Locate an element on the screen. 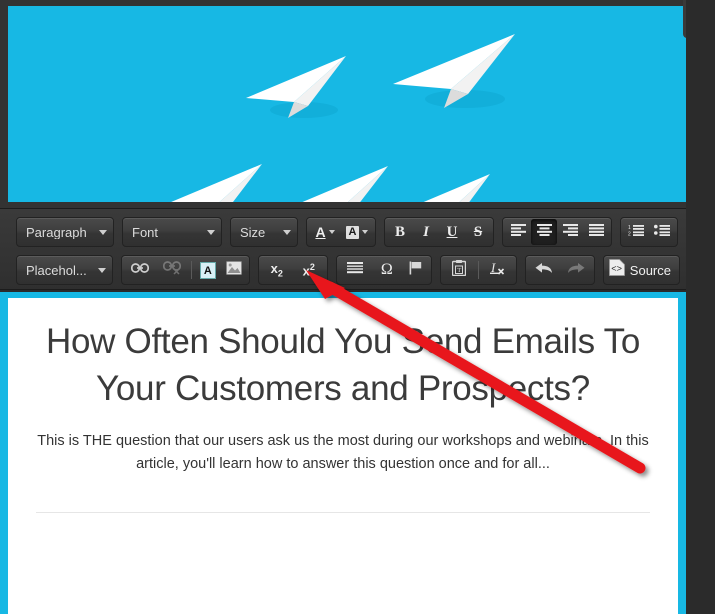  align-right-button is located at coordinates (570, 232).